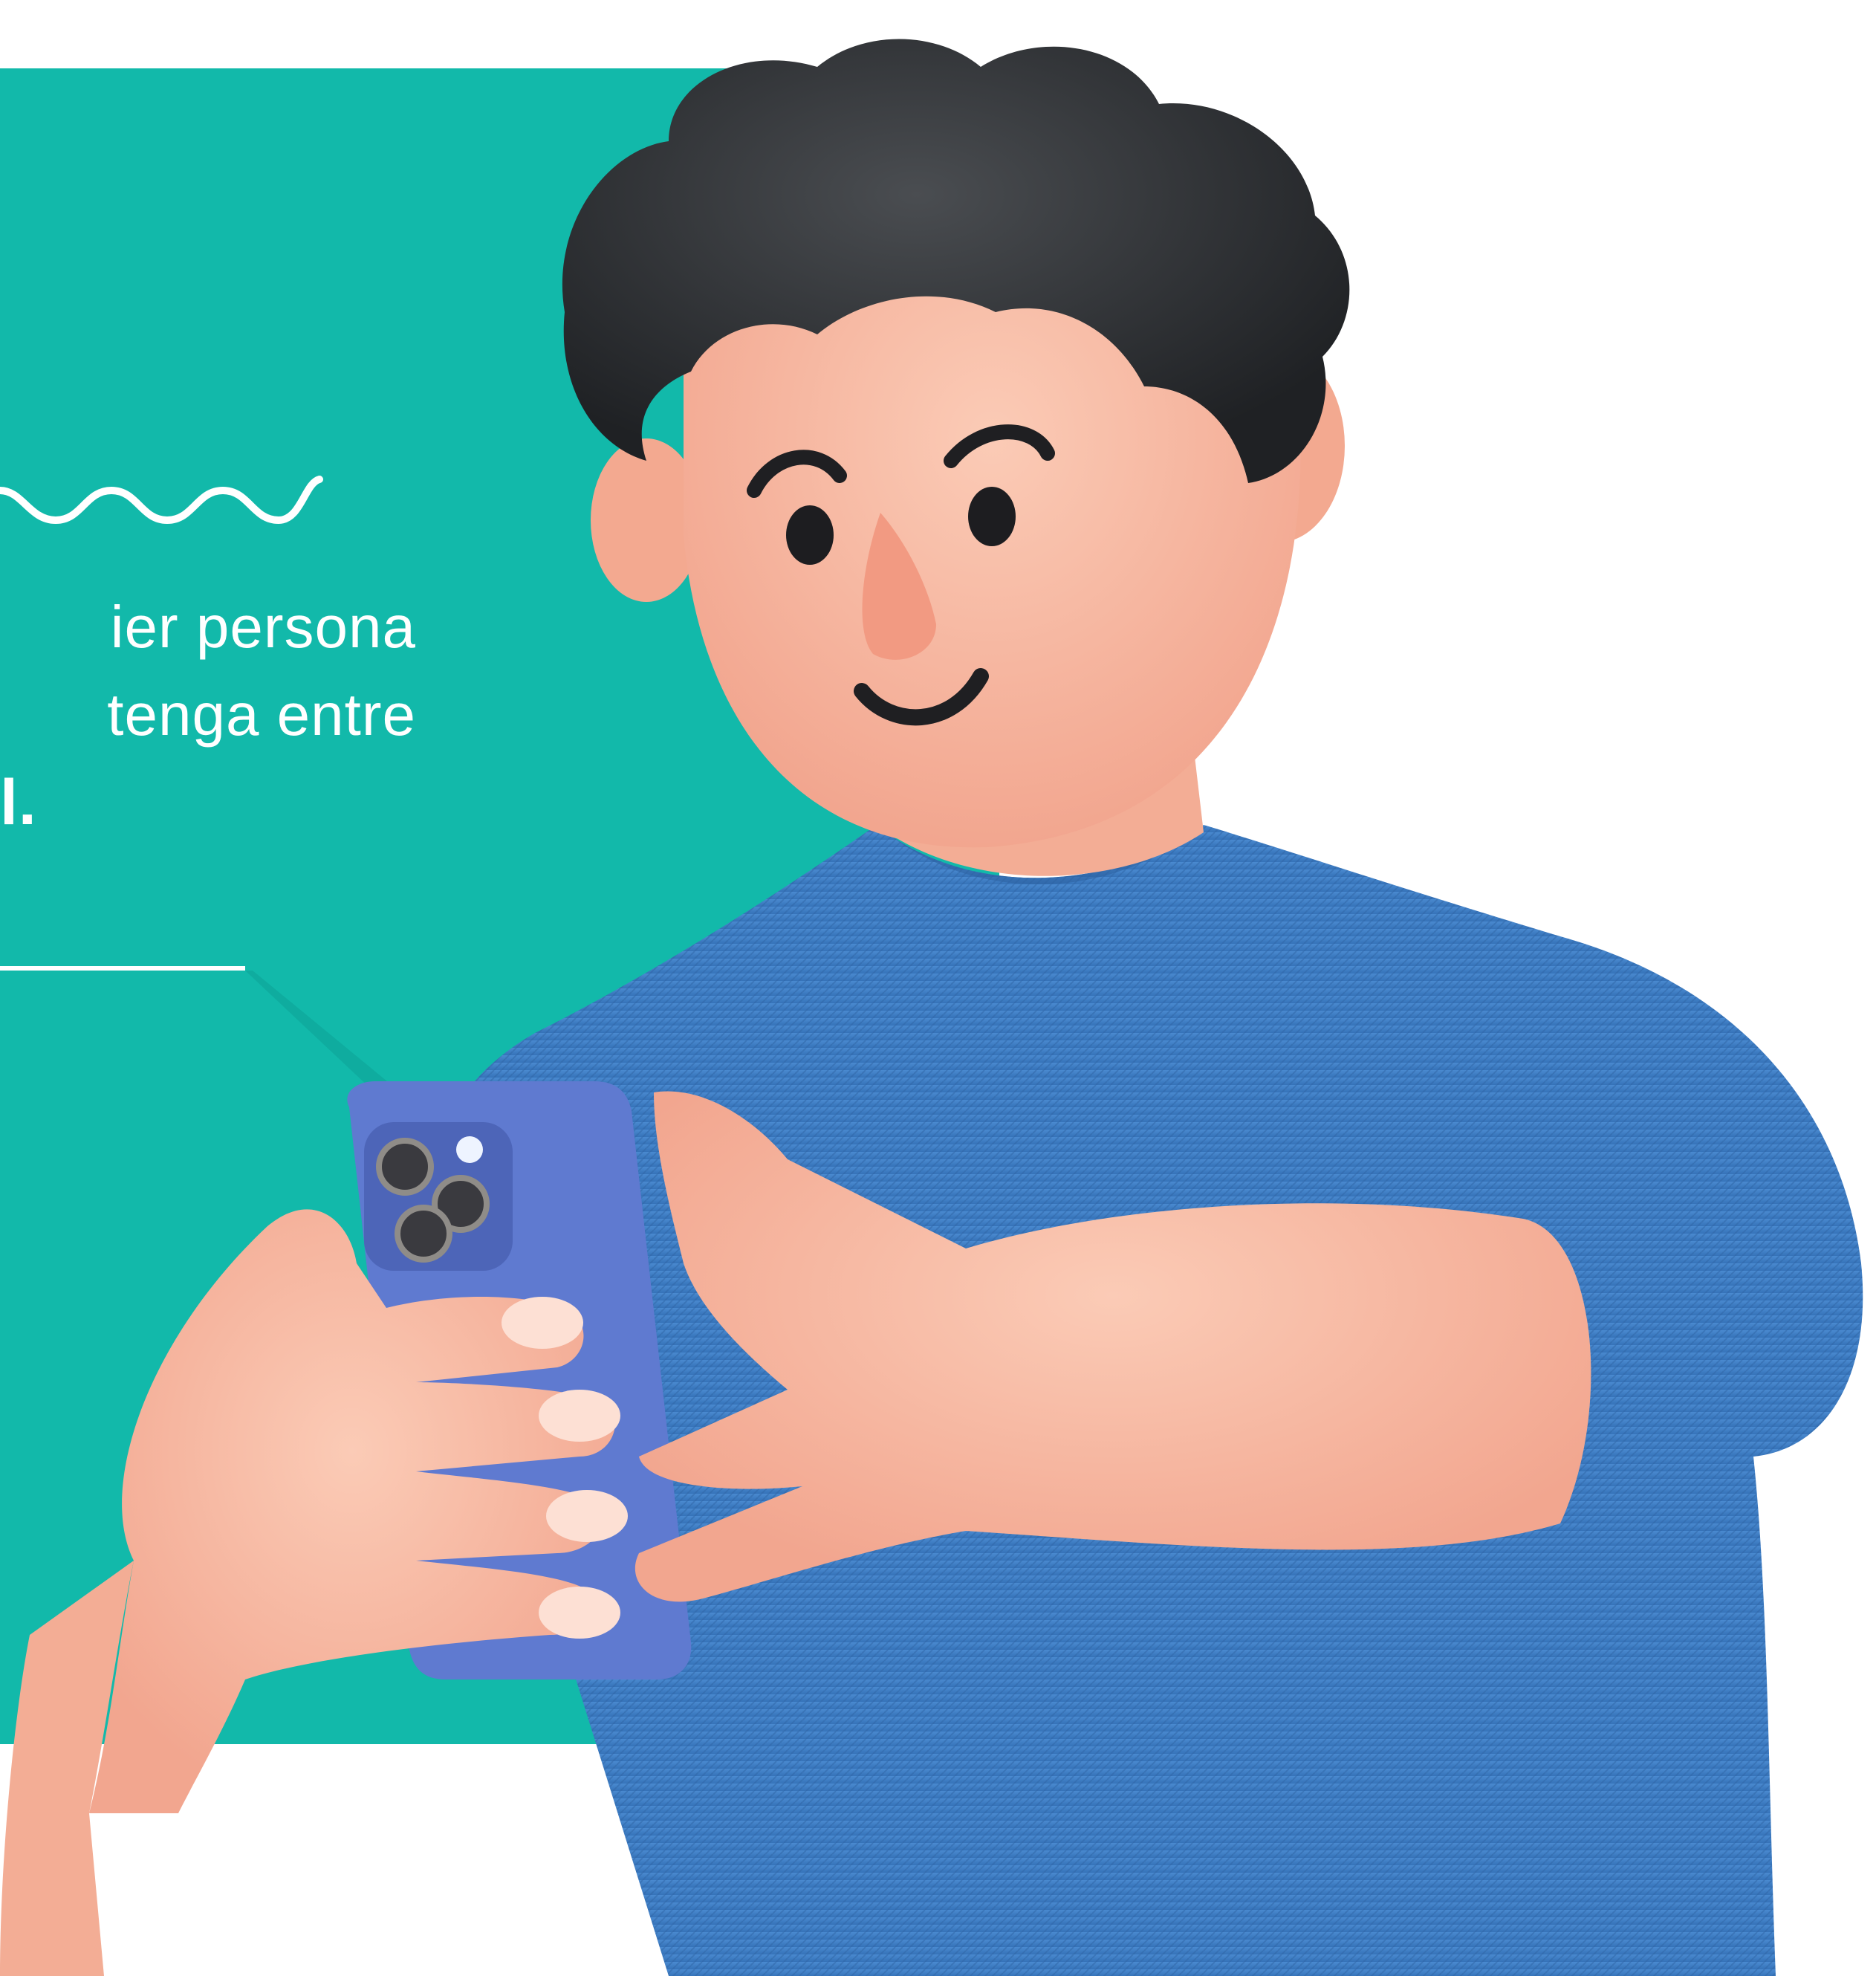 The height and width of the screenshot is (1976, 1876). What do you see at coordinates (314, 1592) in the screenshot?
I see `left-hand` at bounding box center [314, 1592].